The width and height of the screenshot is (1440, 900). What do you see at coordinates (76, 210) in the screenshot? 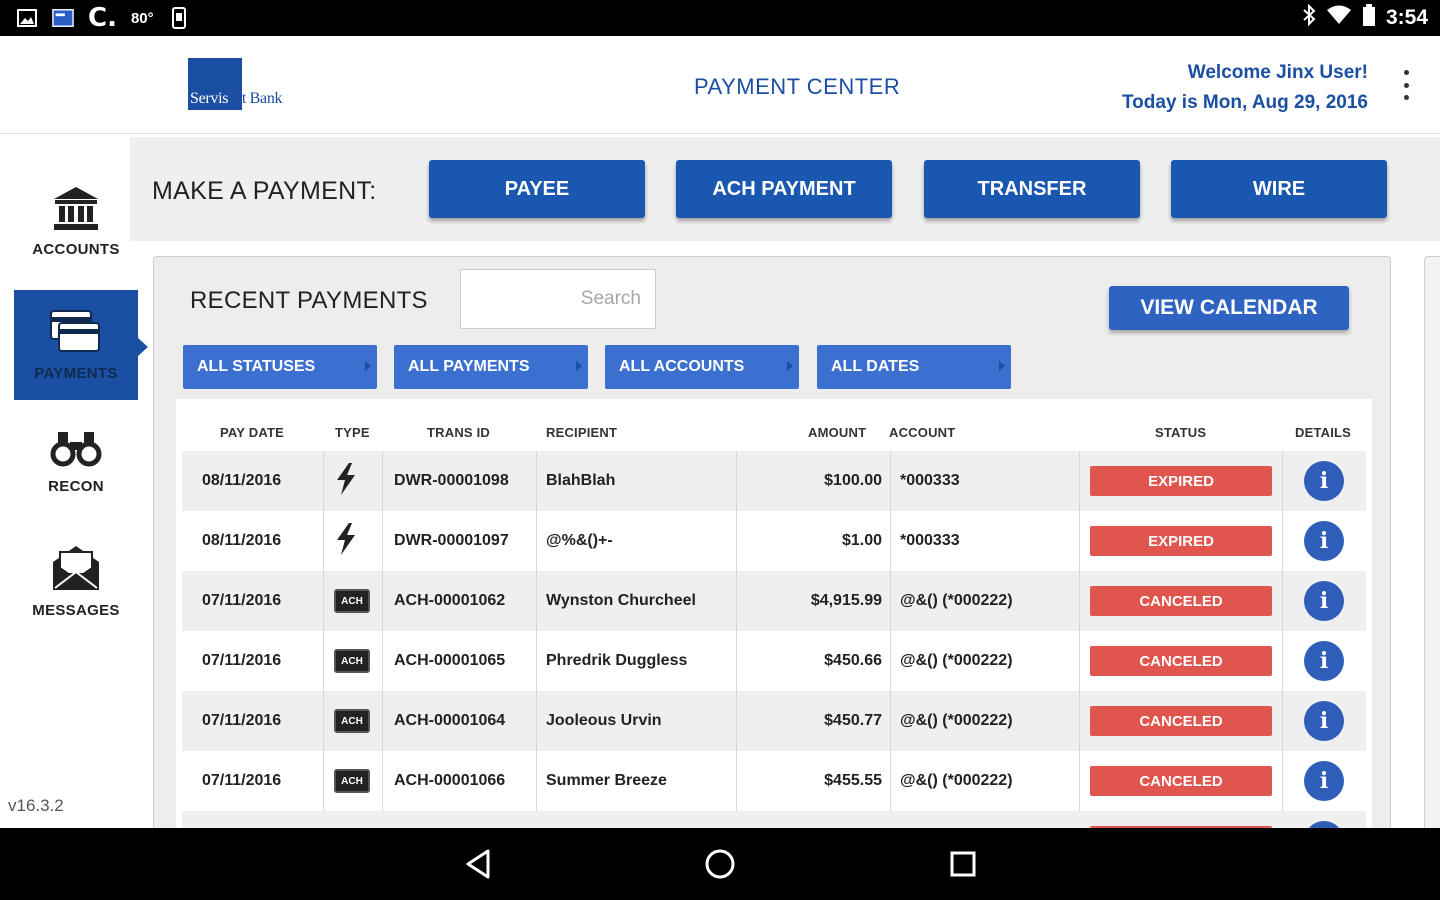
I see `bank-icon` at bounding box center [76, 210].